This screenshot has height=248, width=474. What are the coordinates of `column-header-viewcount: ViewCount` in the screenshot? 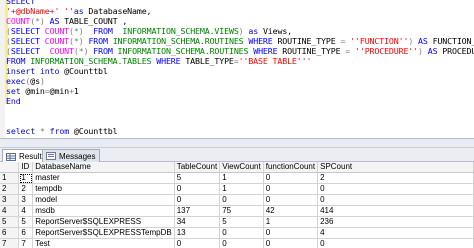 It's located at (241, 167).